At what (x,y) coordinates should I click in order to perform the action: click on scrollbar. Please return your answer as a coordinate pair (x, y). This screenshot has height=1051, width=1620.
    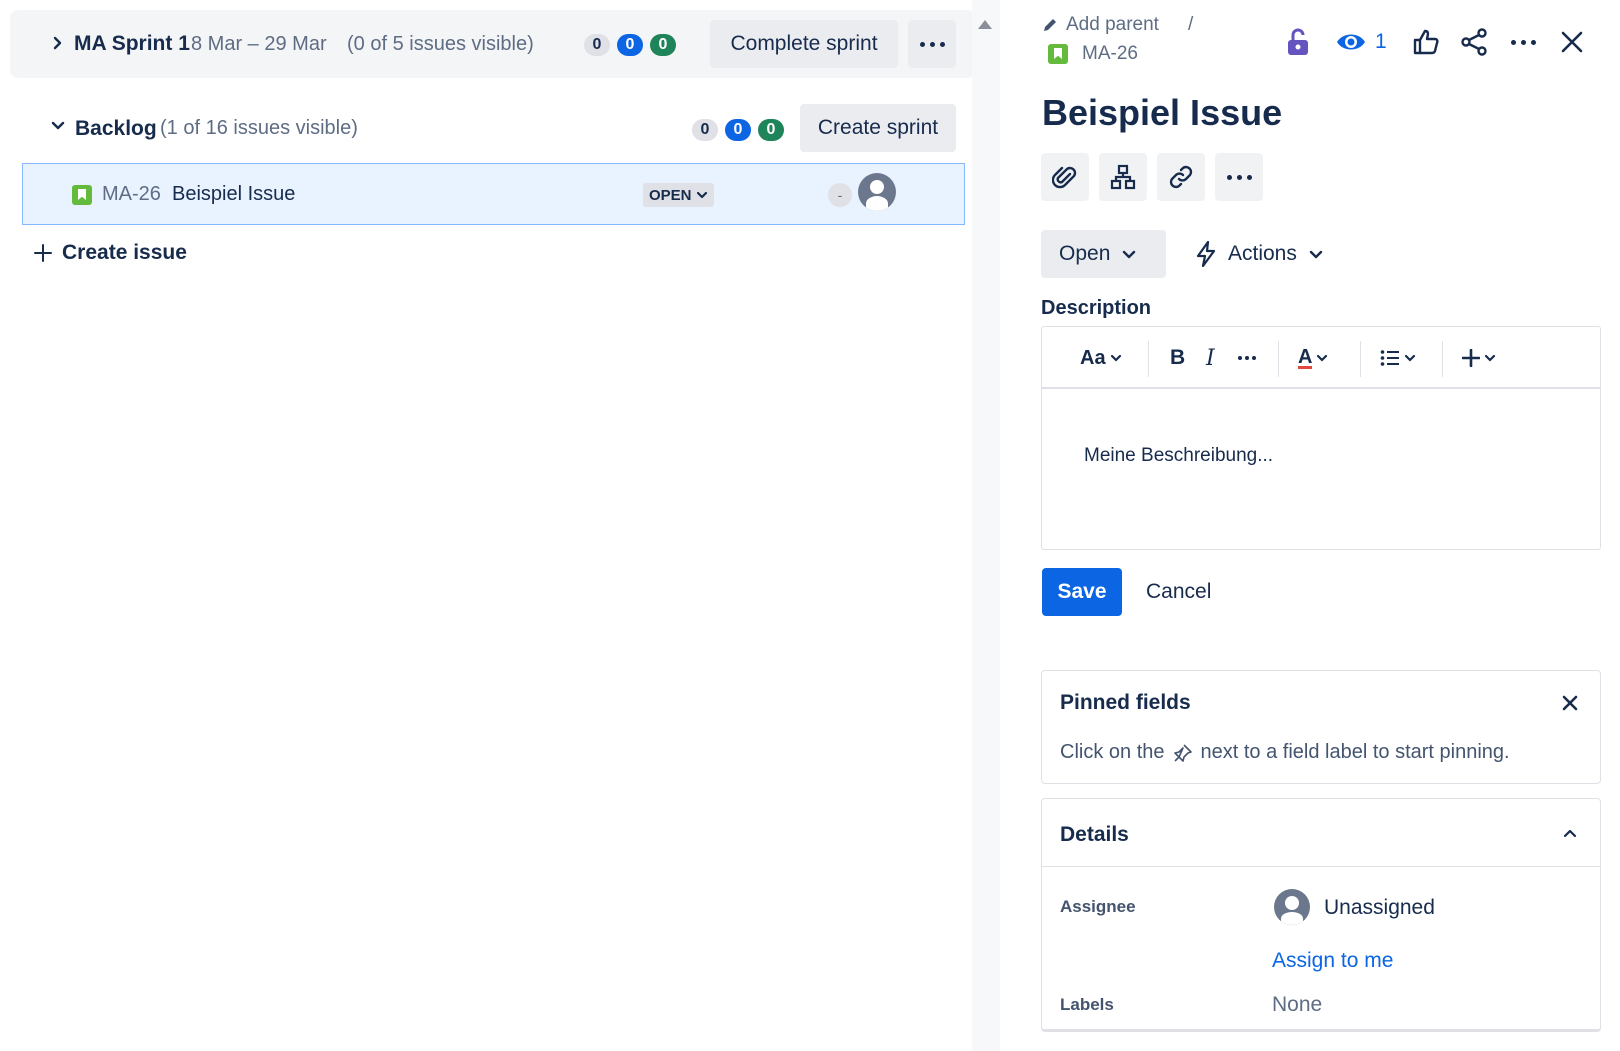
    Looking at the image, I should click on (986, 525).